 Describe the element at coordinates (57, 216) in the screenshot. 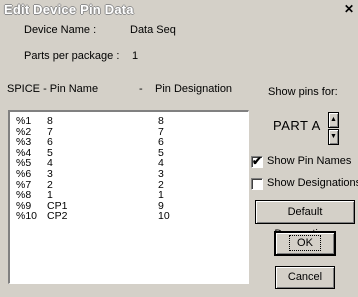

I see `pin-name: CP2` at that location.